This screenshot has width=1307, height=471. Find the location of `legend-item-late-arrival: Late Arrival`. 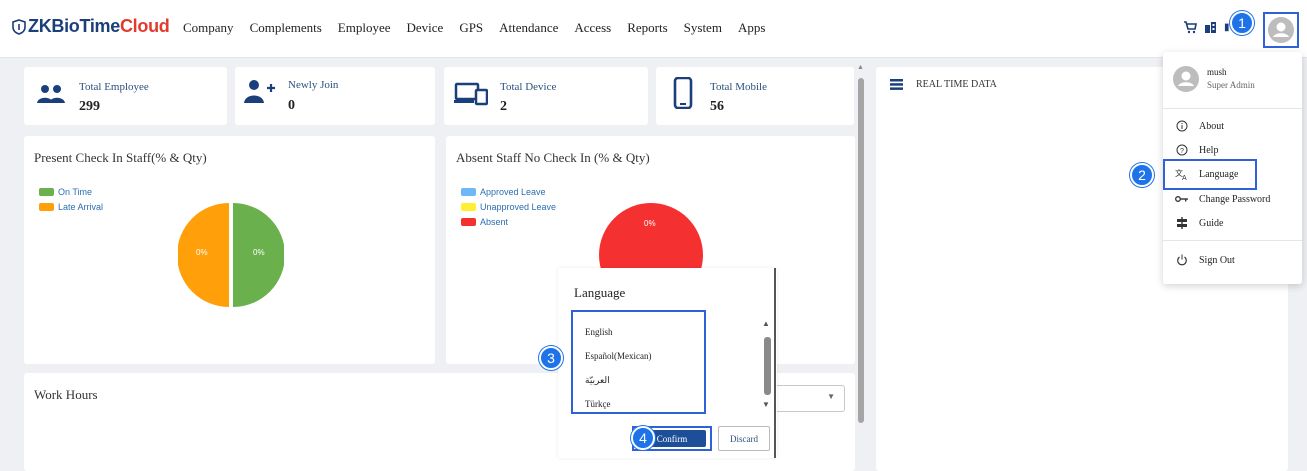

legend-item-late-arrival: Late Arrival is located at coordinates (71, 207).